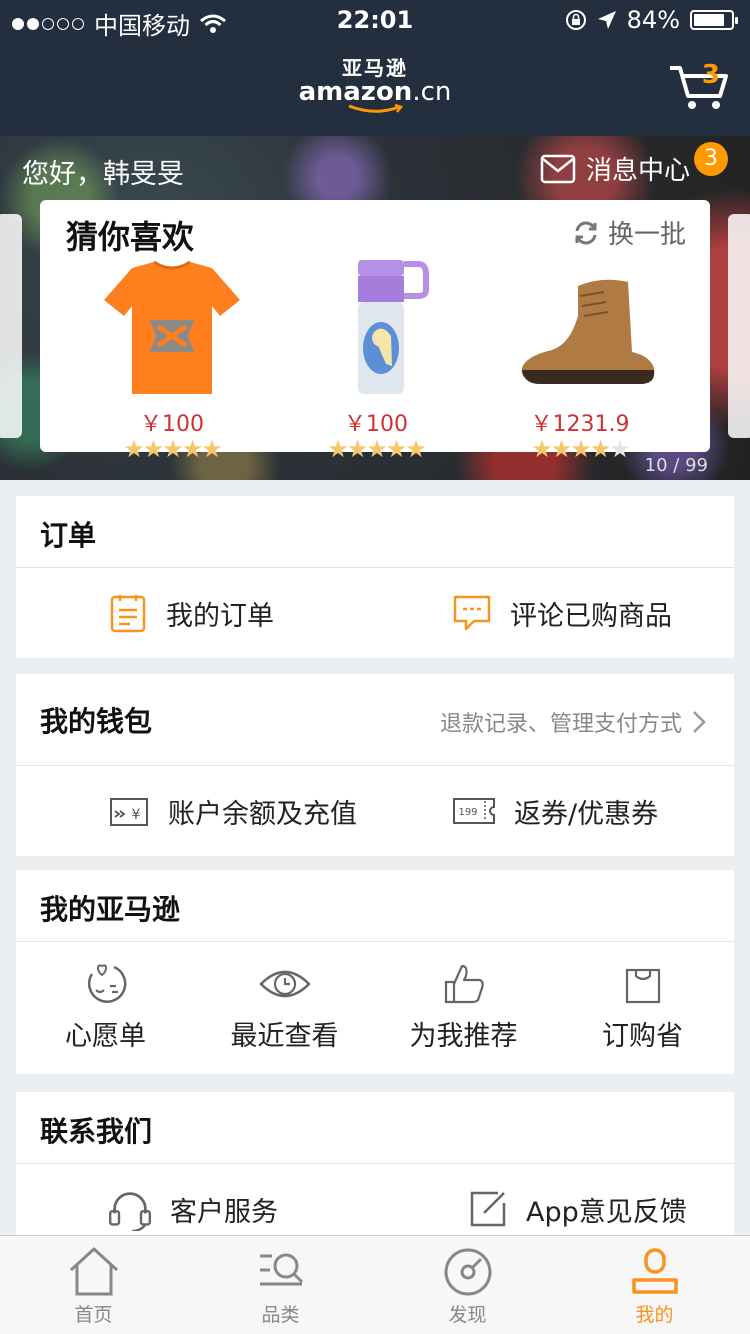 This screenshot has width=750, height=1334. I want to click on card-title: 猜你喜欢, so click(130, 237).